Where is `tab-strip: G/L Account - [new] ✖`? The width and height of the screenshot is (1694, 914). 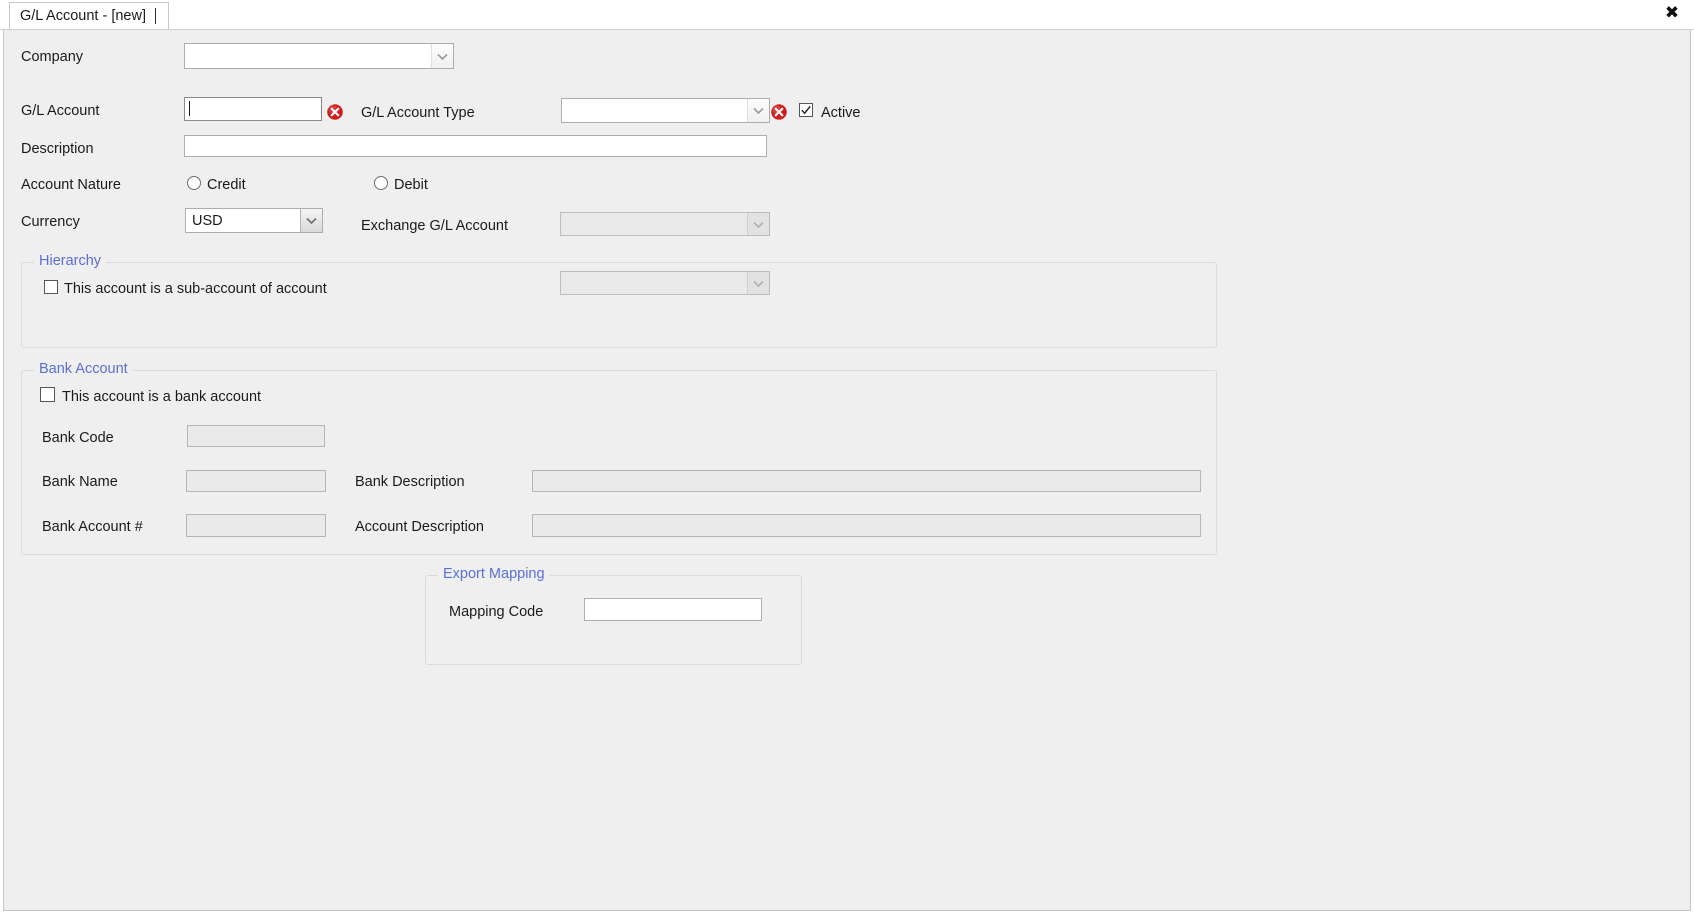 tab-strip: G/L Account - [new] ✖ is located at coordinates (847, 15).